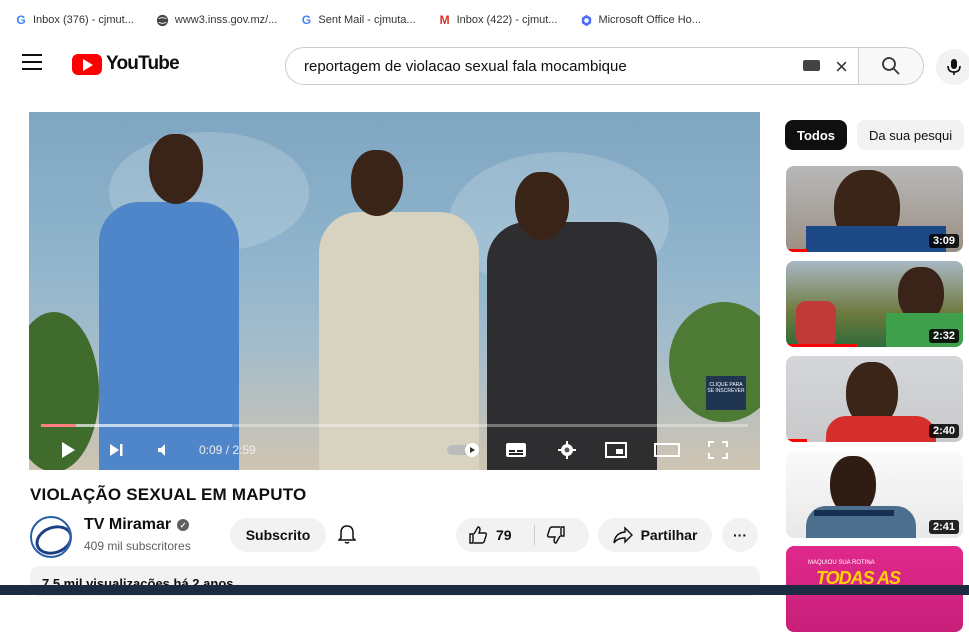 The image size is (969, 632). What do you see at coordinates (622, 535) in the screenshot?
I see `share-icon` at bounding box center [622, 535].